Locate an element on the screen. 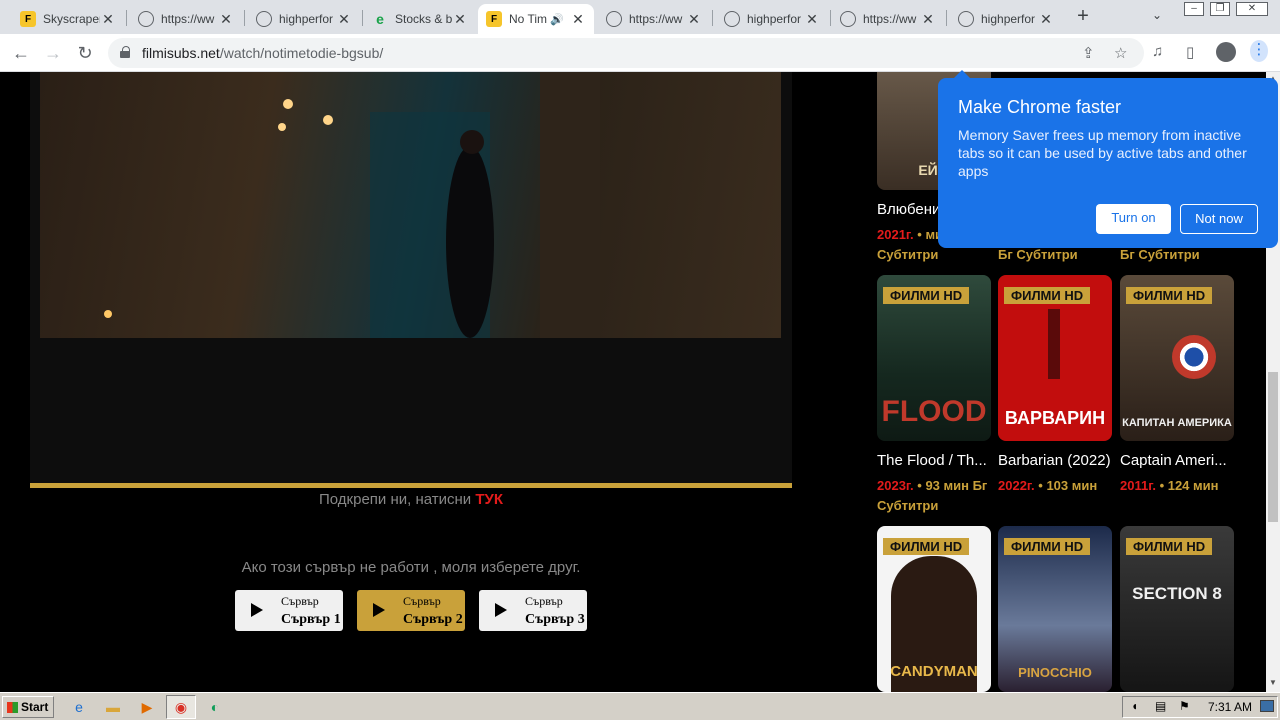  server-2-button: Сървър Сървър 2 is located at coordinates (411, 610).